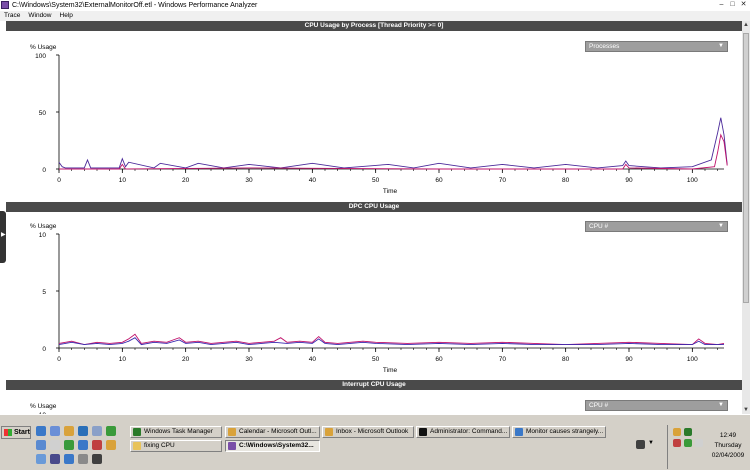 The width and height of the screenshot is (750, 470). Describe the element at coordinates (39, 16) in the screenshot. I see `menu-window: Window` at that location.